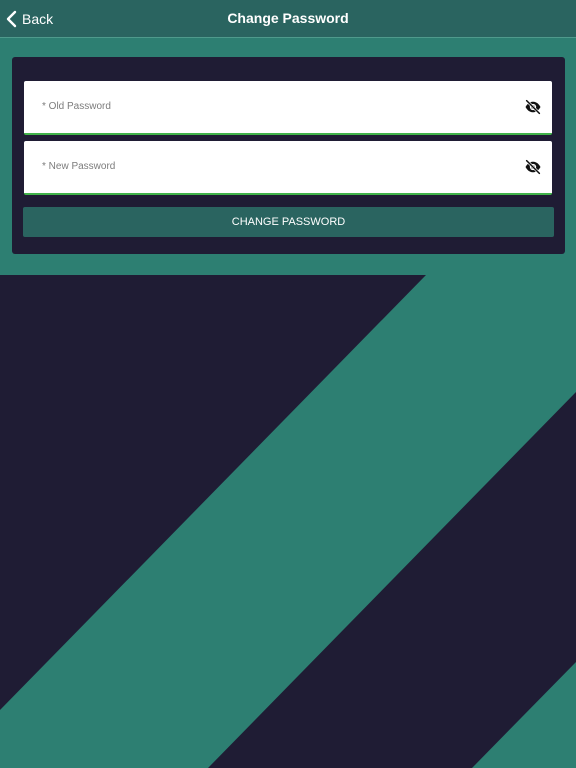 This screenshot has height=768, width=576. I want to click on new-password-field: * New Password, so click(288, 168).